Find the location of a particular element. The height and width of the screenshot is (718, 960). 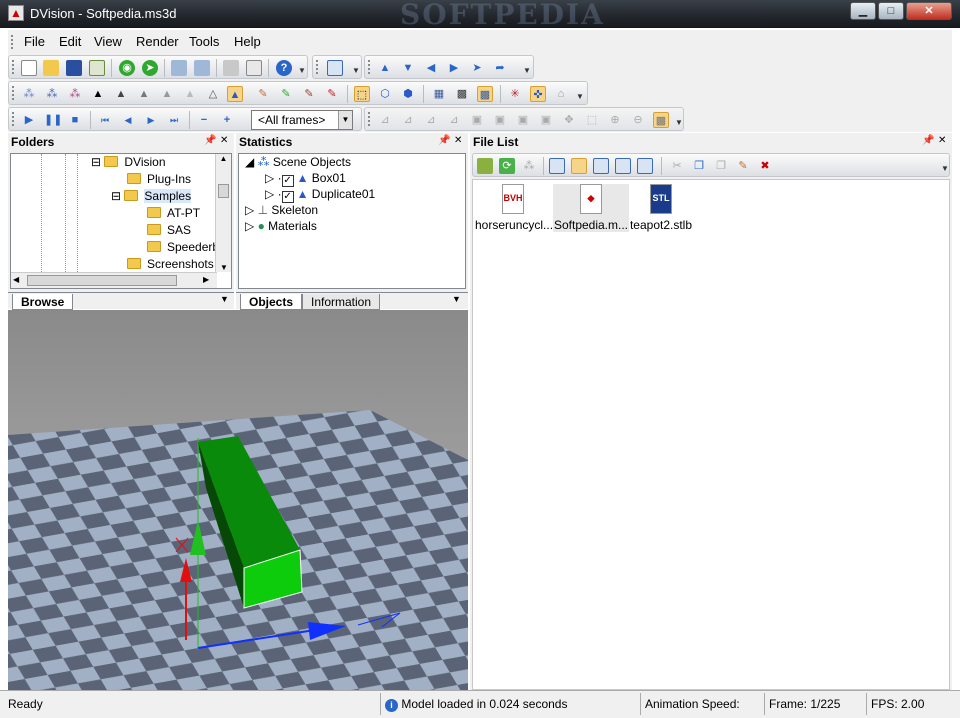

slow-down-icon: − is located at coordinates (204, 120).